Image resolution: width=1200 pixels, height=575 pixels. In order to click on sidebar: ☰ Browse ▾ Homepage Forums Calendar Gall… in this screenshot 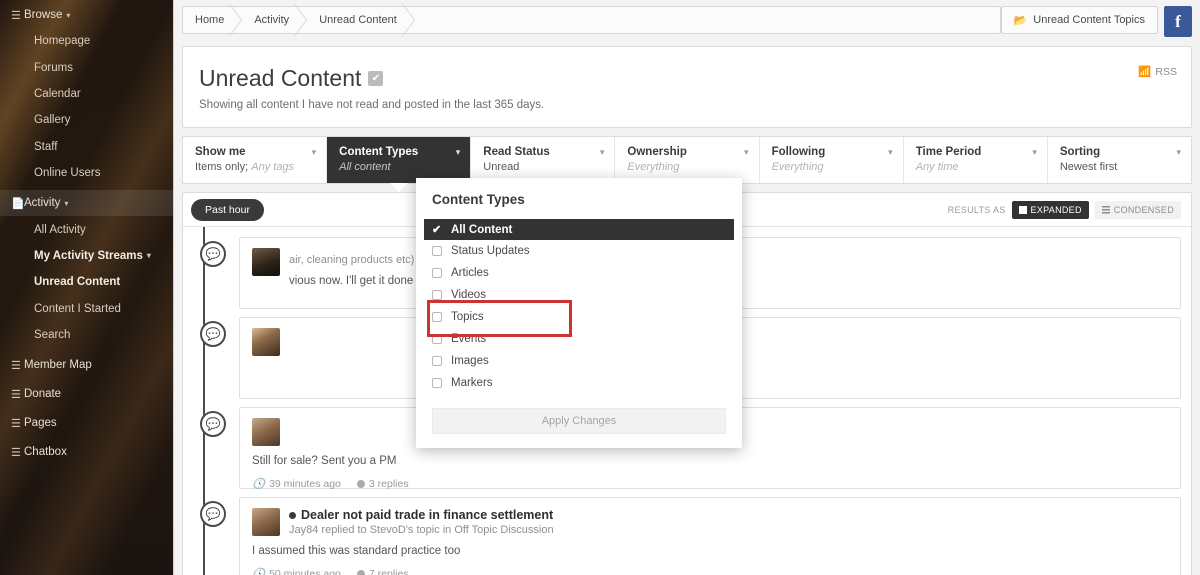, I will do `click(87, 287)`.